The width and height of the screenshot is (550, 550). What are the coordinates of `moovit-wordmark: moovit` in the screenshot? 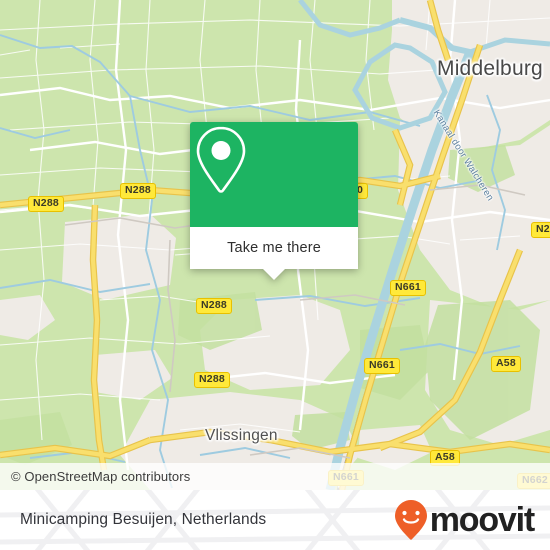 It's located at (482, 520).